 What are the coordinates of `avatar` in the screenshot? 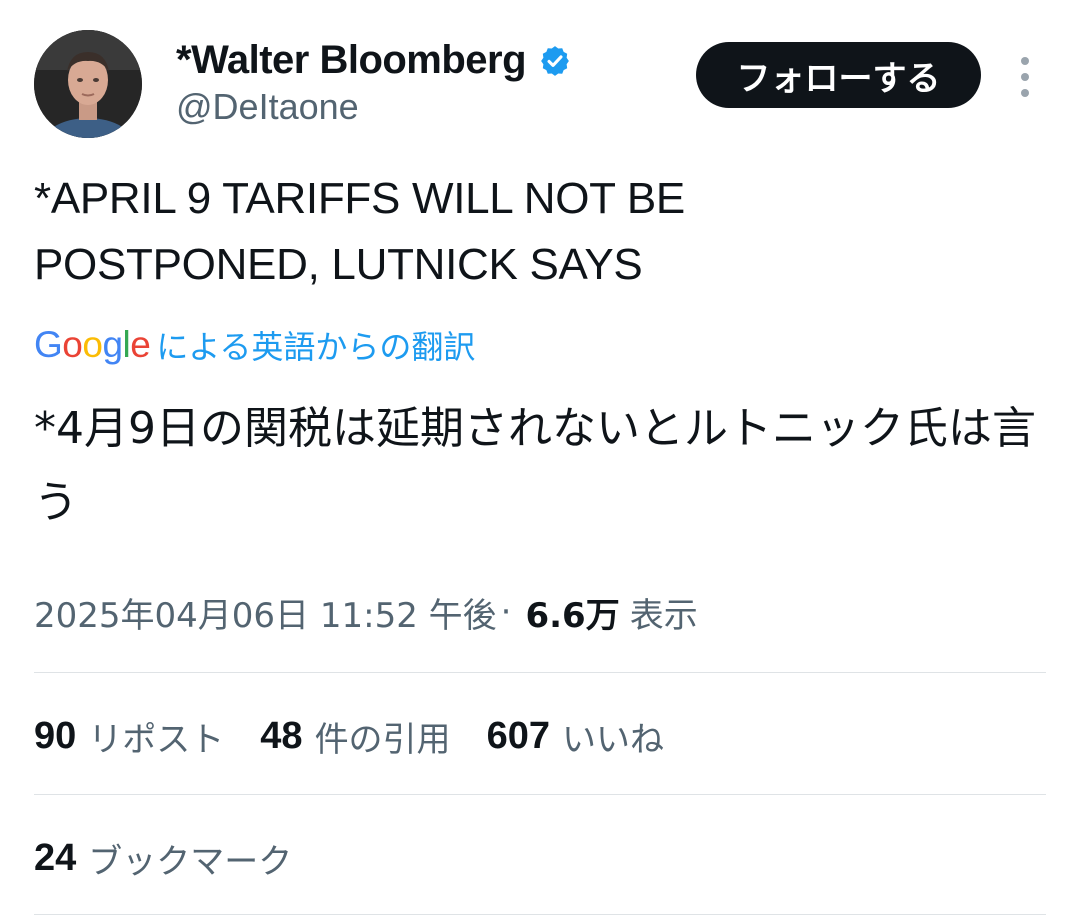 It's located at (88, 84).